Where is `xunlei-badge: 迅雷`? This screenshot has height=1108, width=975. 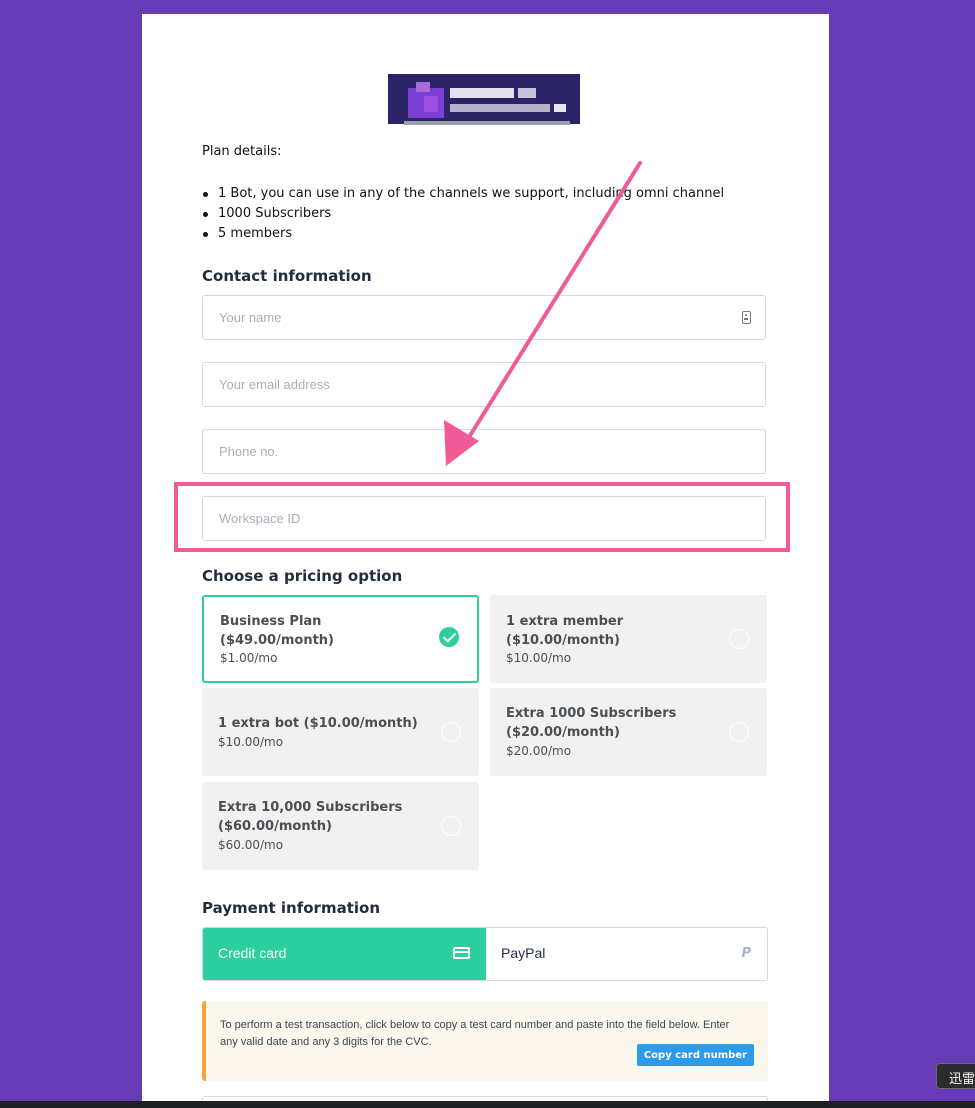 xunlei-badge: 迅雷 is located at coordinates (955, 1076).